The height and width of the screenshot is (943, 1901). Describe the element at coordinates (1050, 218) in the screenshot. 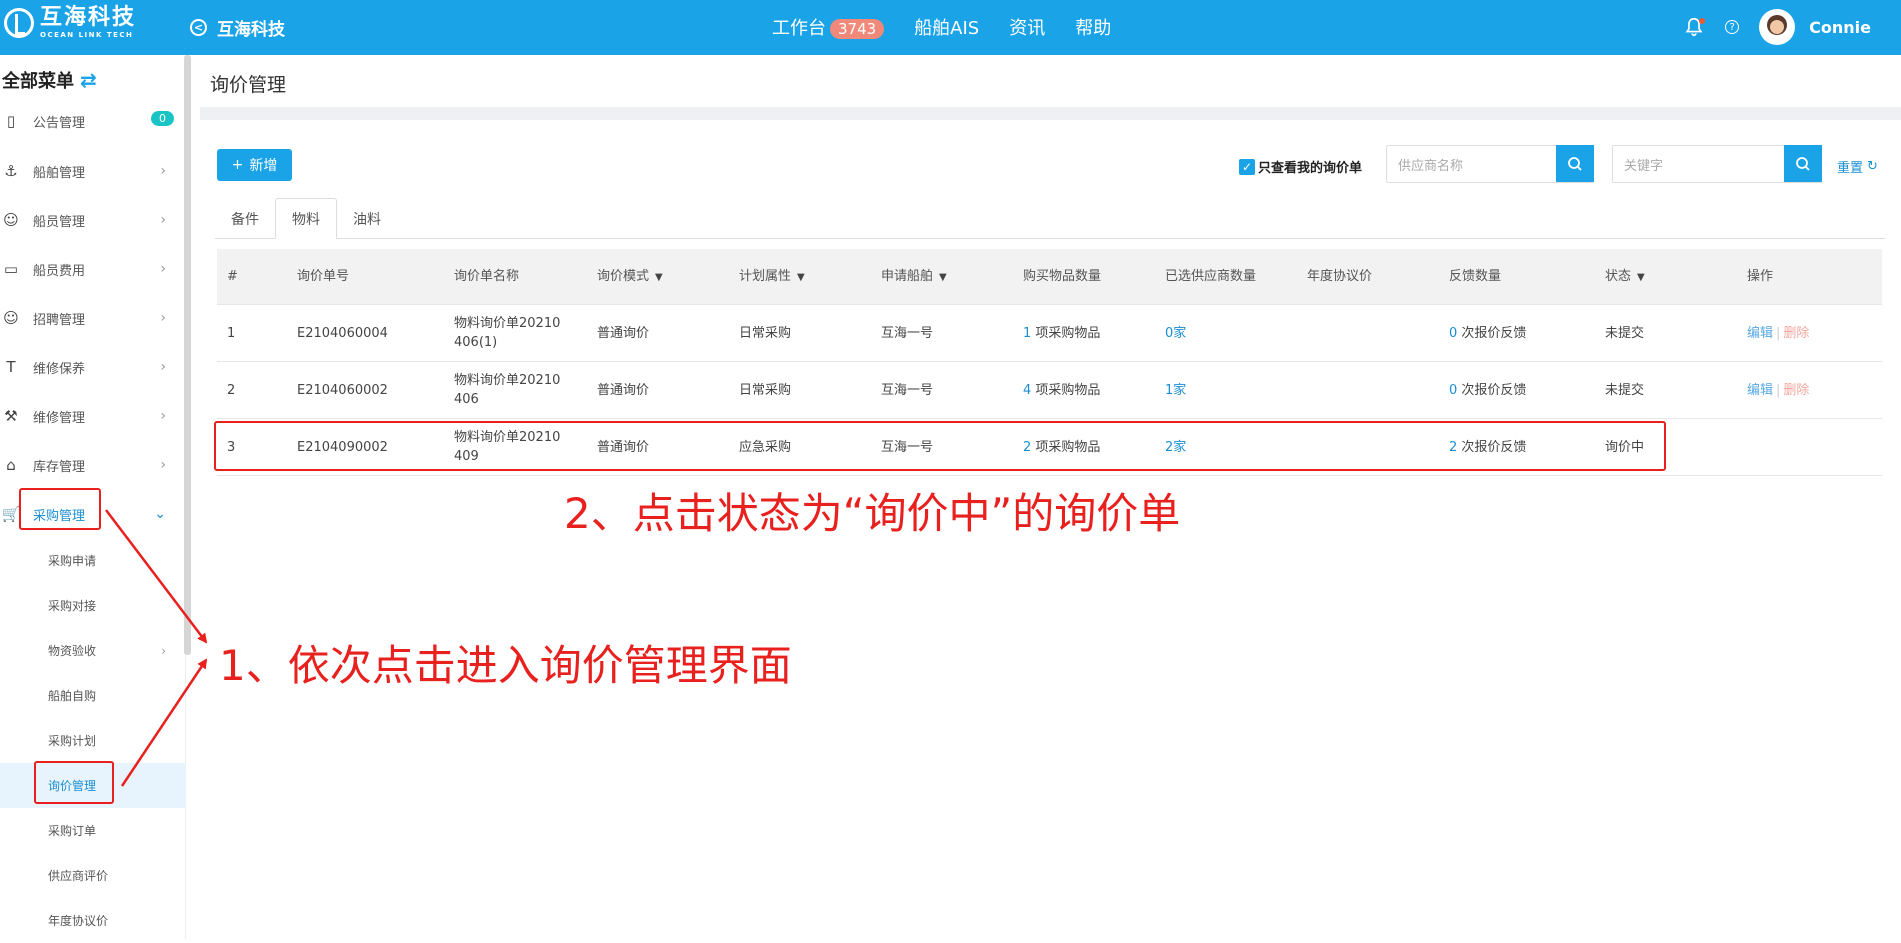

I see `tab-bar: 备件 物料 油料` at that location.